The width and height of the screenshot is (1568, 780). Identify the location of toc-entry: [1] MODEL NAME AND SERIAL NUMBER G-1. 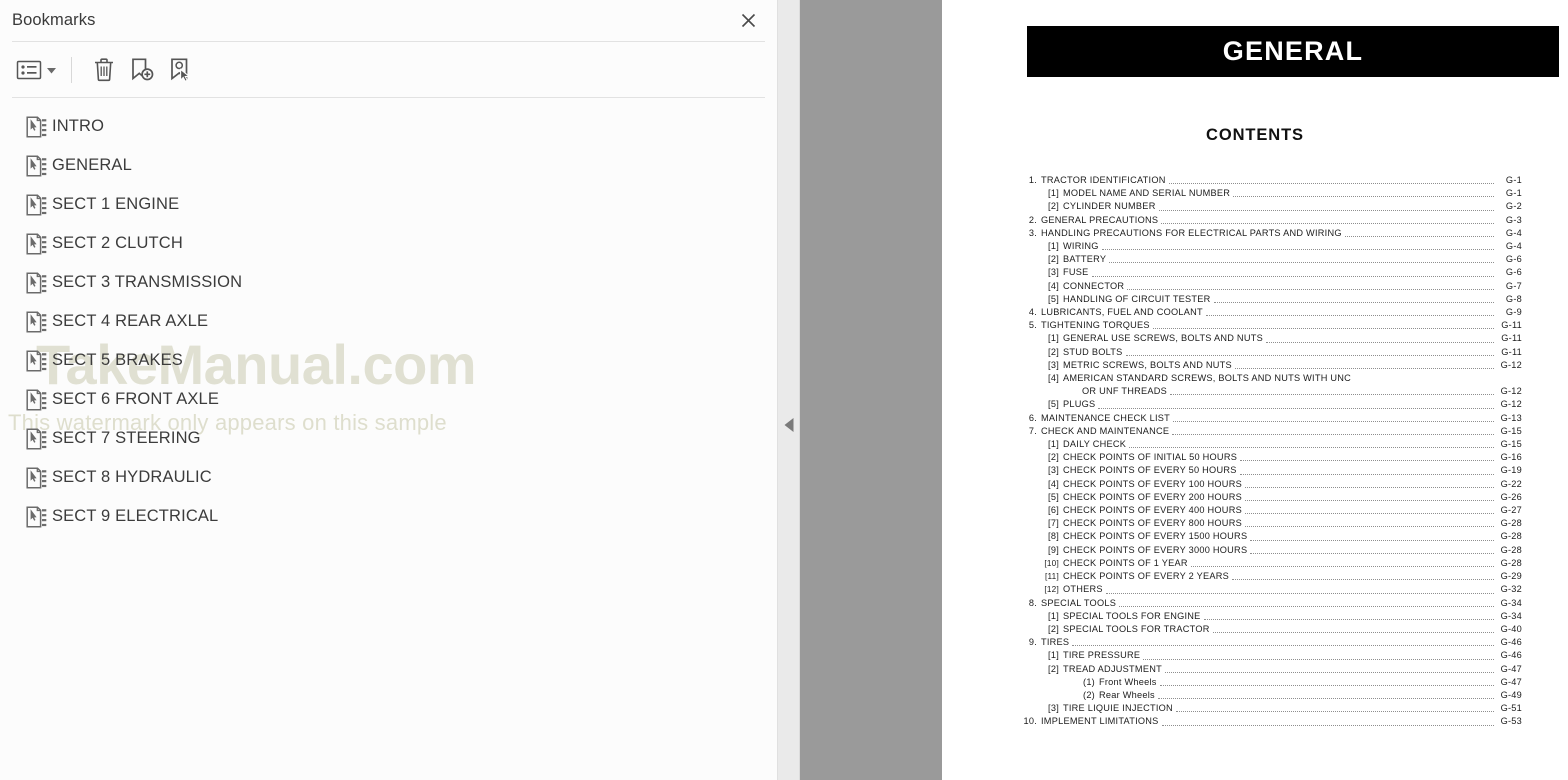
(1272, 193).